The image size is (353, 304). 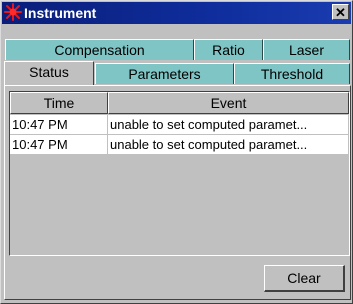 What do you see at coordinates (228, 103) in the screenshot?
I see `column-header-event: Event` at bounding box center [228, 103].